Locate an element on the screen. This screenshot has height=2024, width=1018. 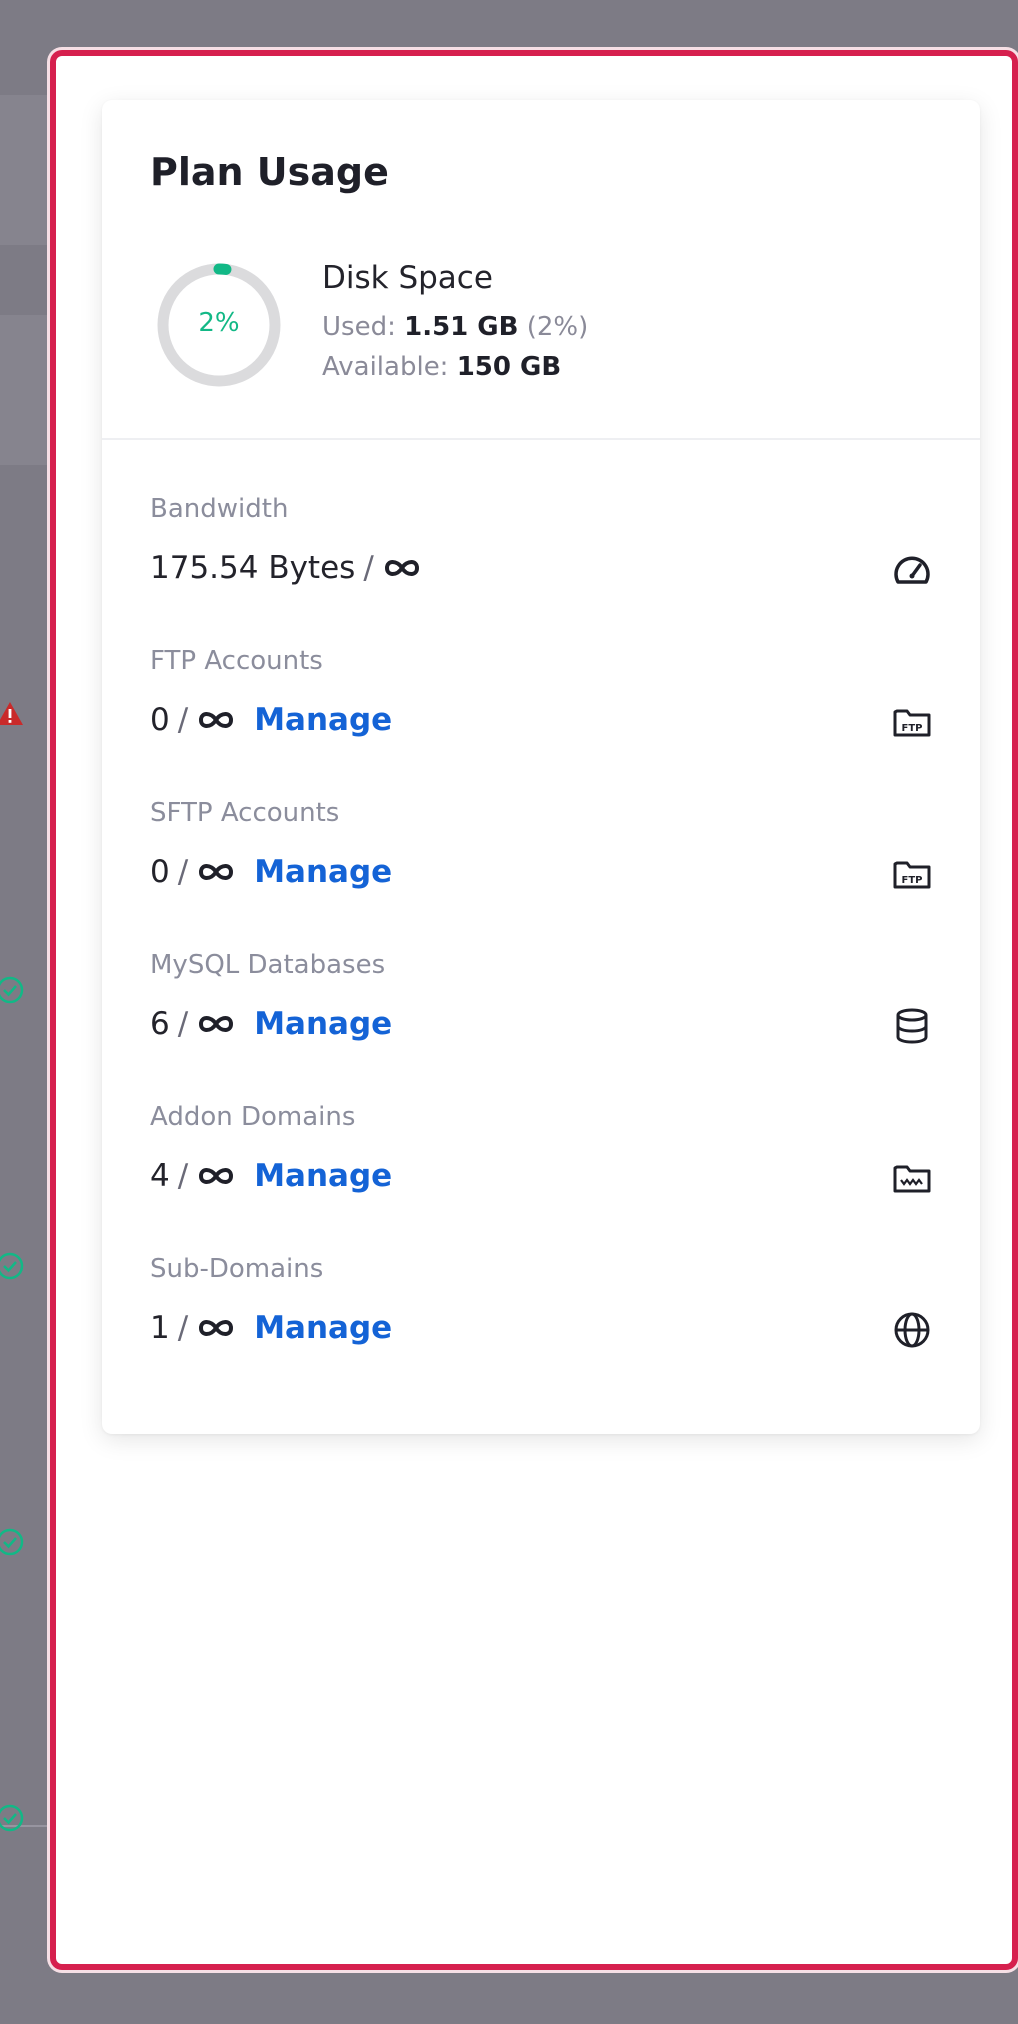
disk-used-line: Used: 1.51 GB (2%) is located at coordinates (455, 327).